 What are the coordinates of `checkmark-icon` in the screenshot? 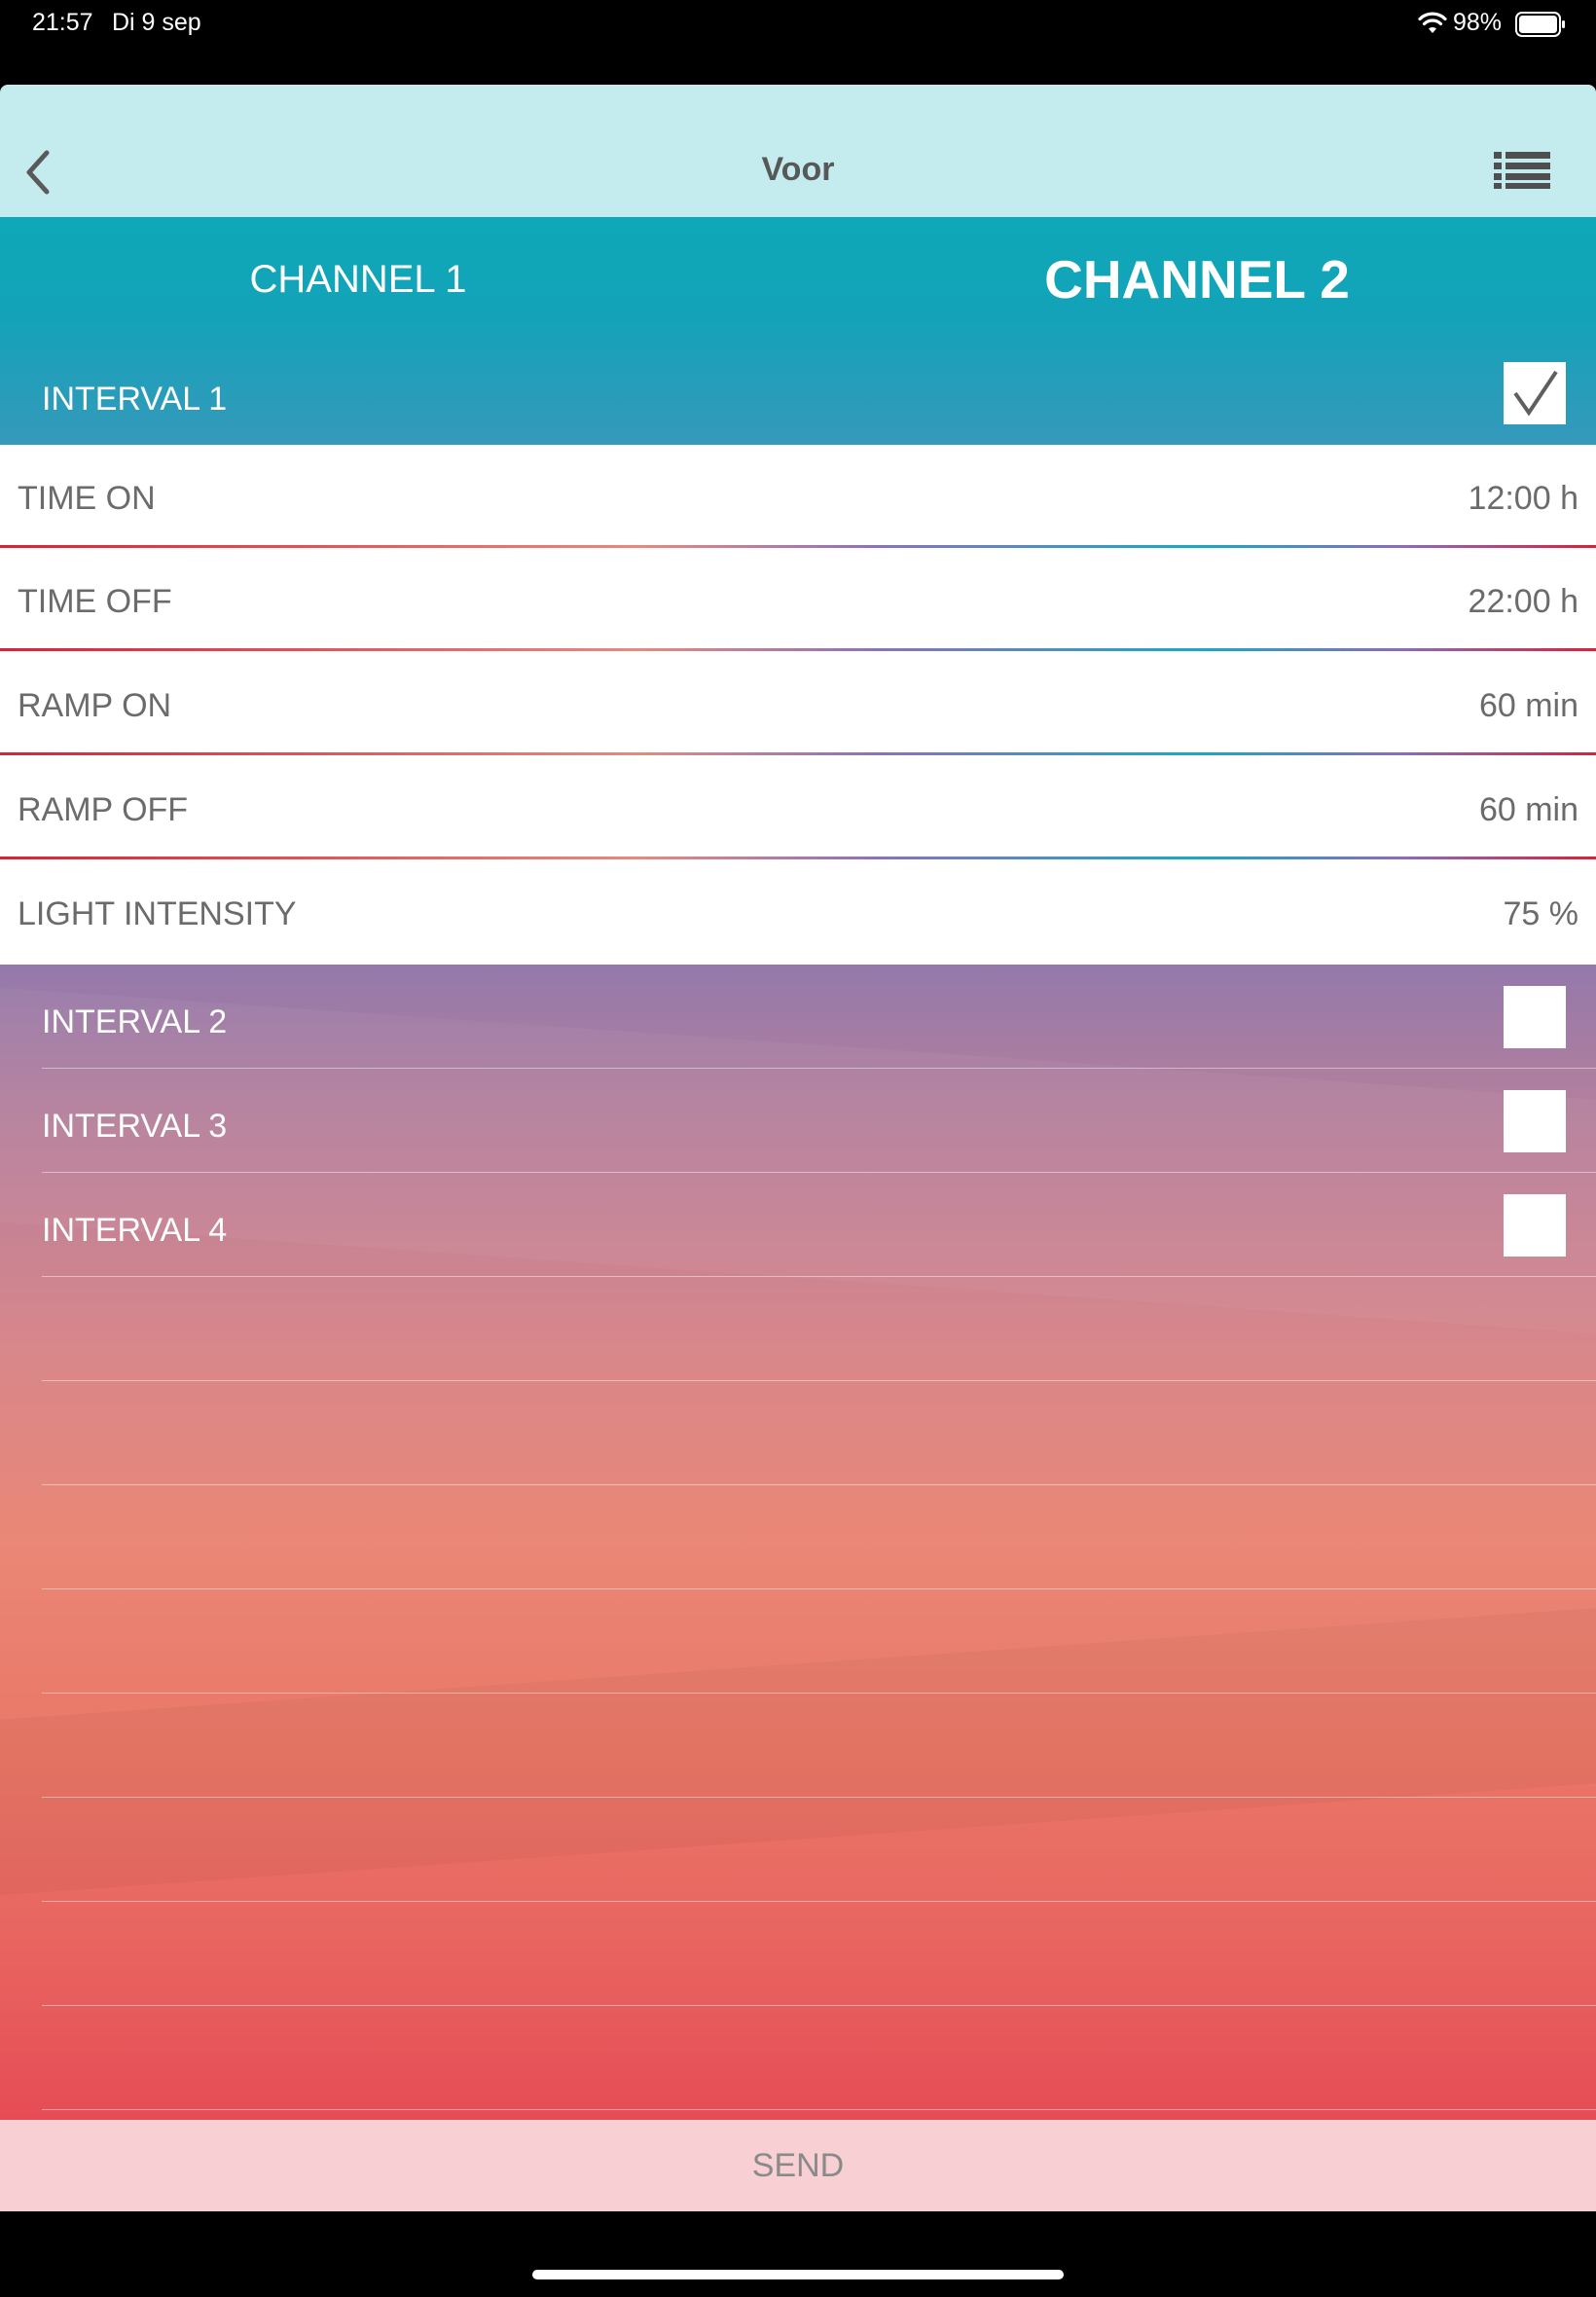 It's located at (1536, 393).